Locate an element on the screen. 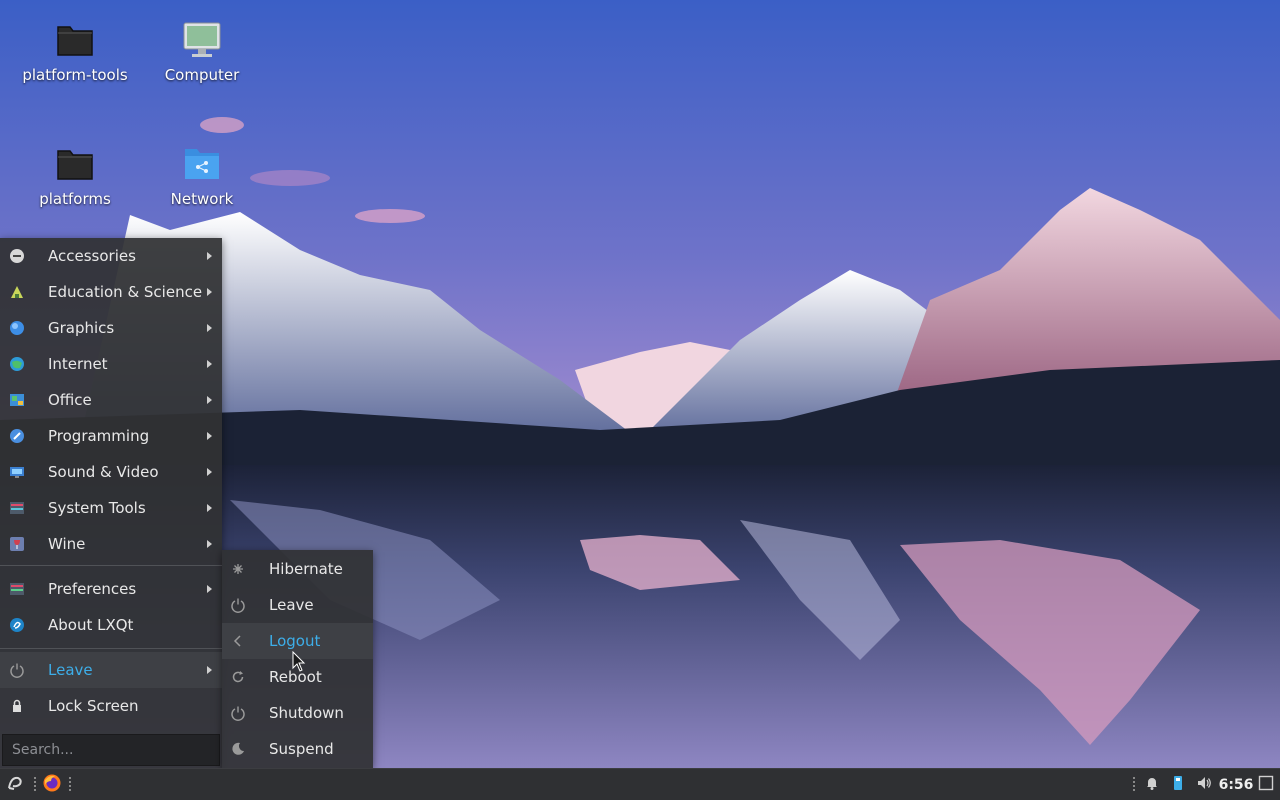 The width and height of the screenshot is (1280, 800). menu-item-lock-screen: Lock Screen is located at coordinates (111, 706).